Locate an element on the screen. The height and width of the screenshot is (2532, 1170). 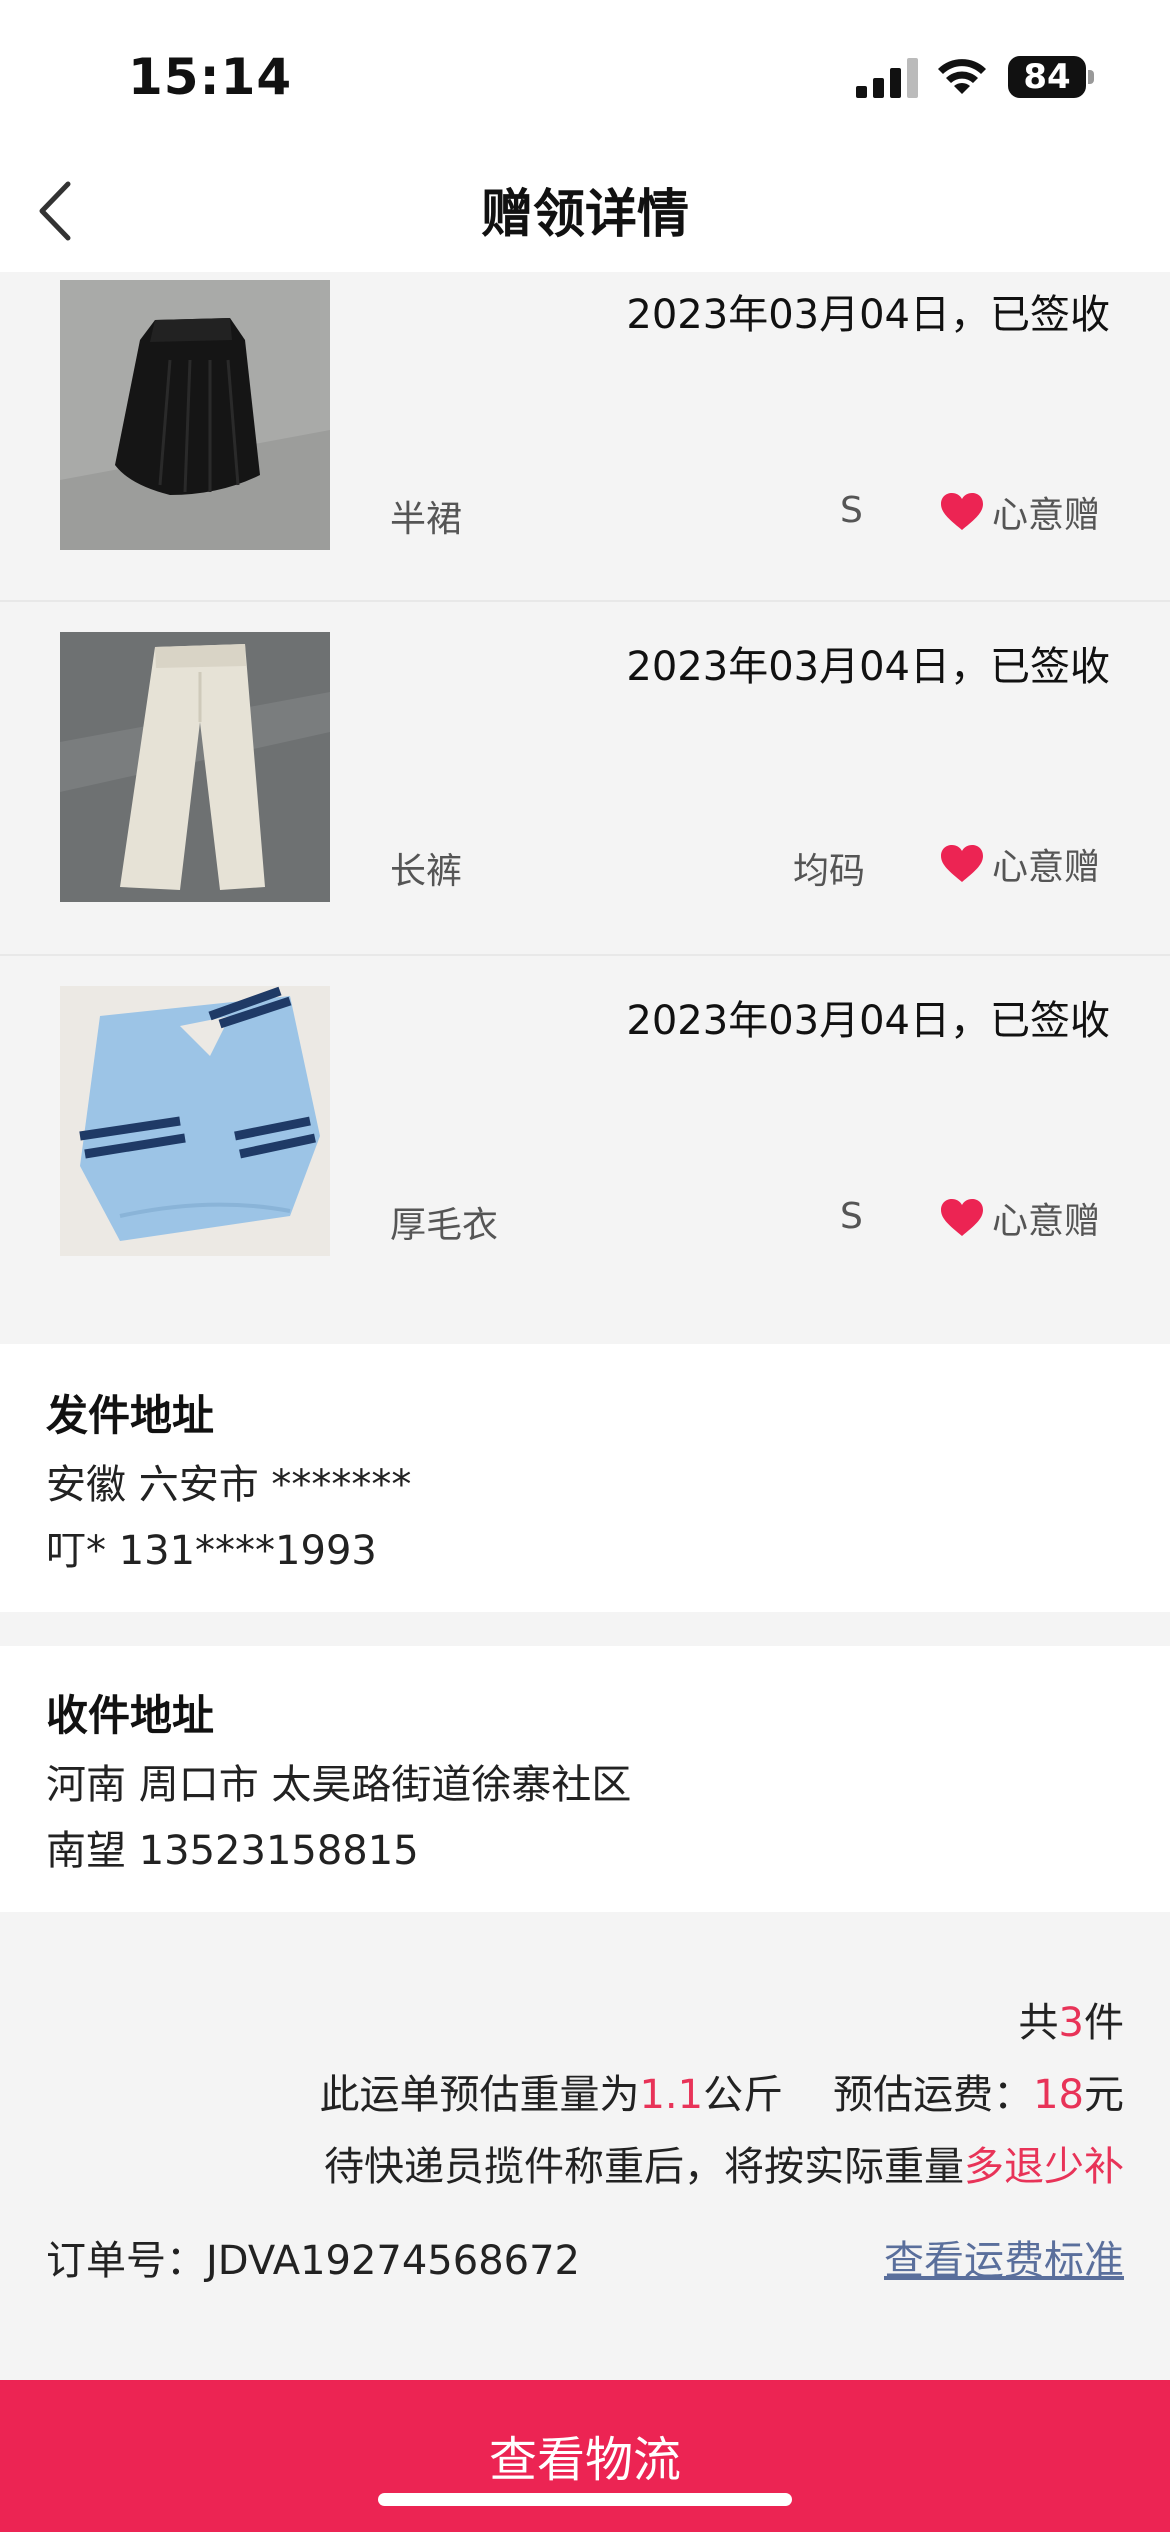
battery-icon: 84 is located at coordinates (1047, 77).